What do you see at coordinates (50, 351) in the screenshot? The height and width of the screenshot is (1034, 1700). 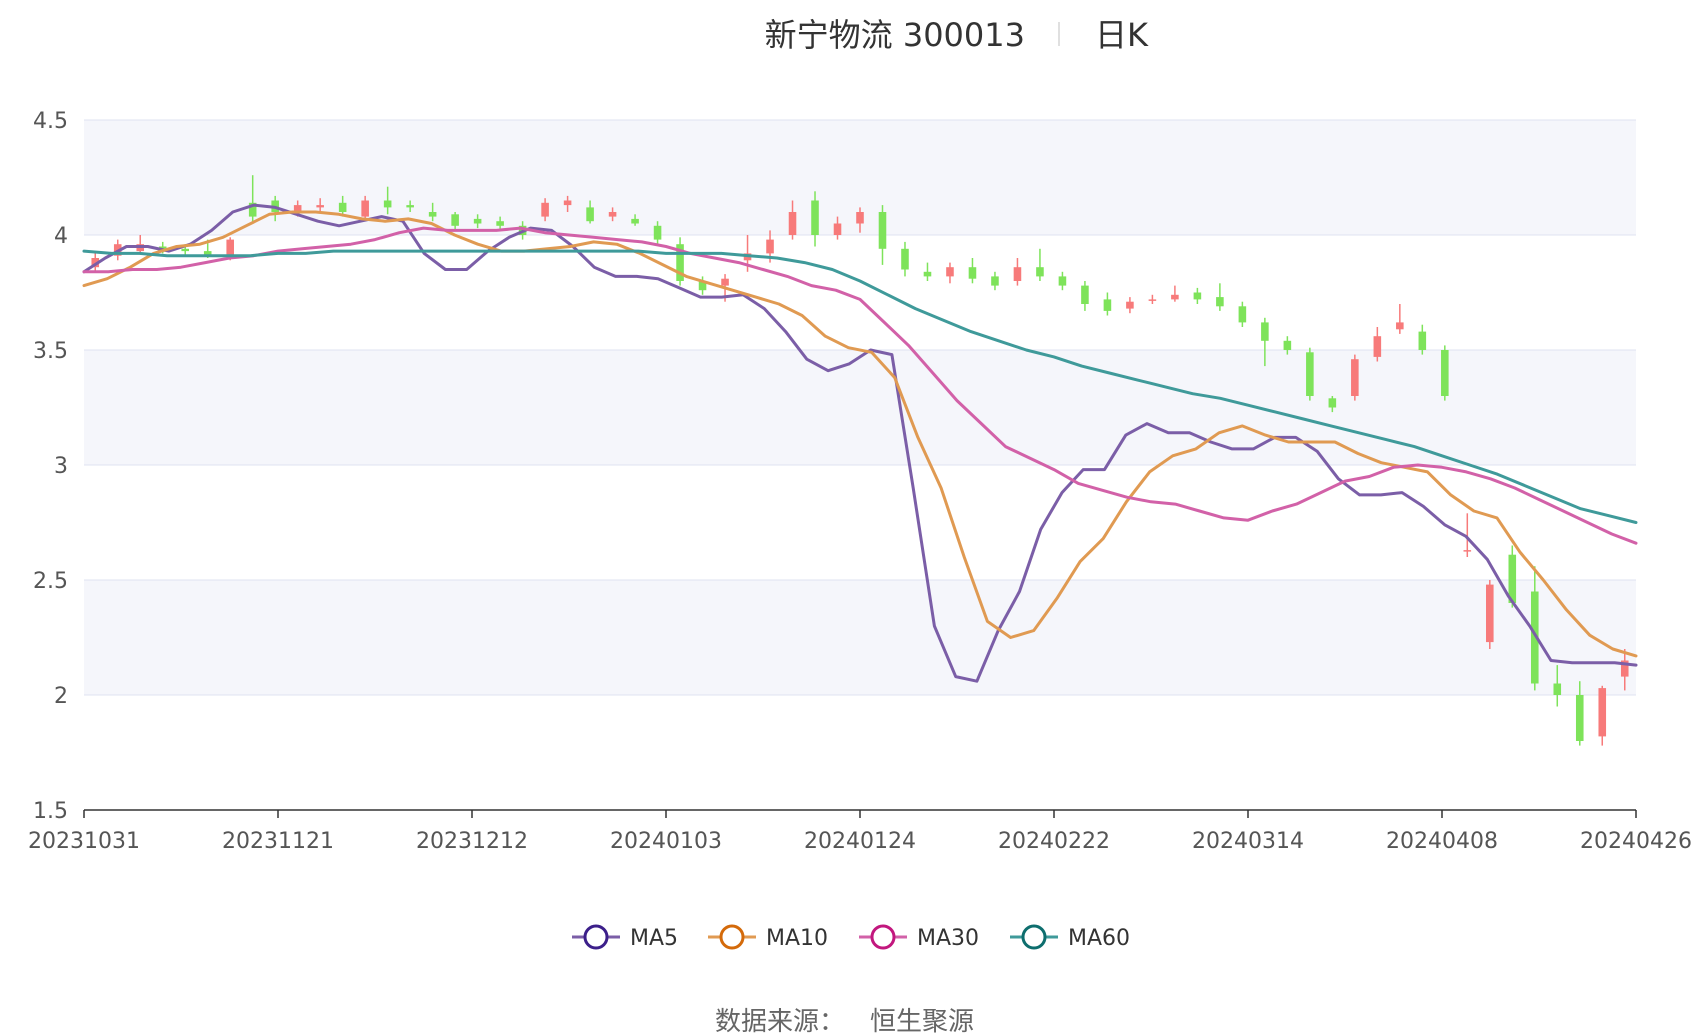 I see `y-tick-label: 3.5` at bounding box center [50, 351].